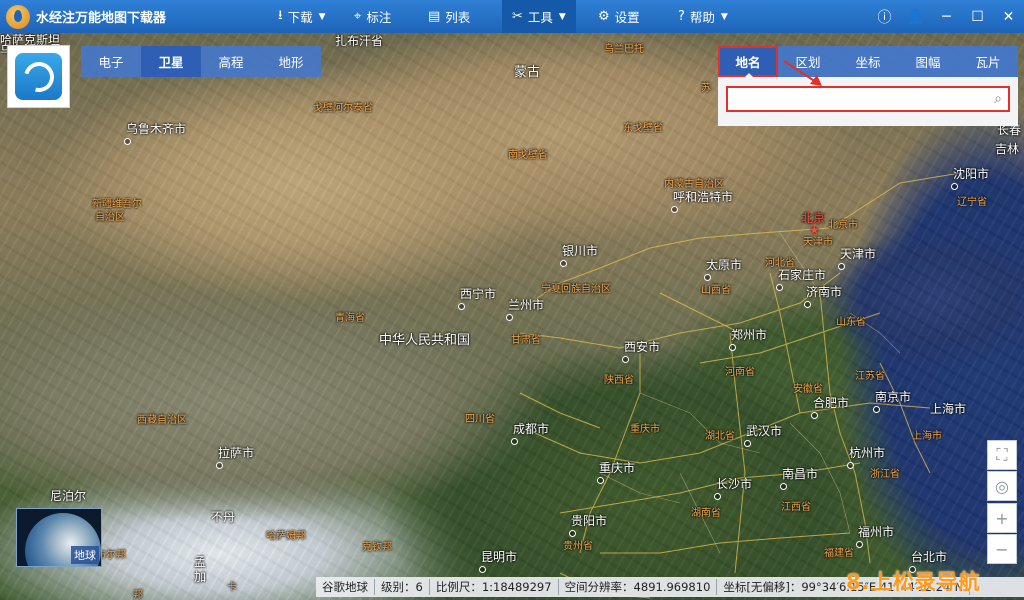 The height and width of the screenshot is (600, 1024). Describe the element at coordinates (723, 269) in the screenshot. I see `map-label: 太原市` at that location.